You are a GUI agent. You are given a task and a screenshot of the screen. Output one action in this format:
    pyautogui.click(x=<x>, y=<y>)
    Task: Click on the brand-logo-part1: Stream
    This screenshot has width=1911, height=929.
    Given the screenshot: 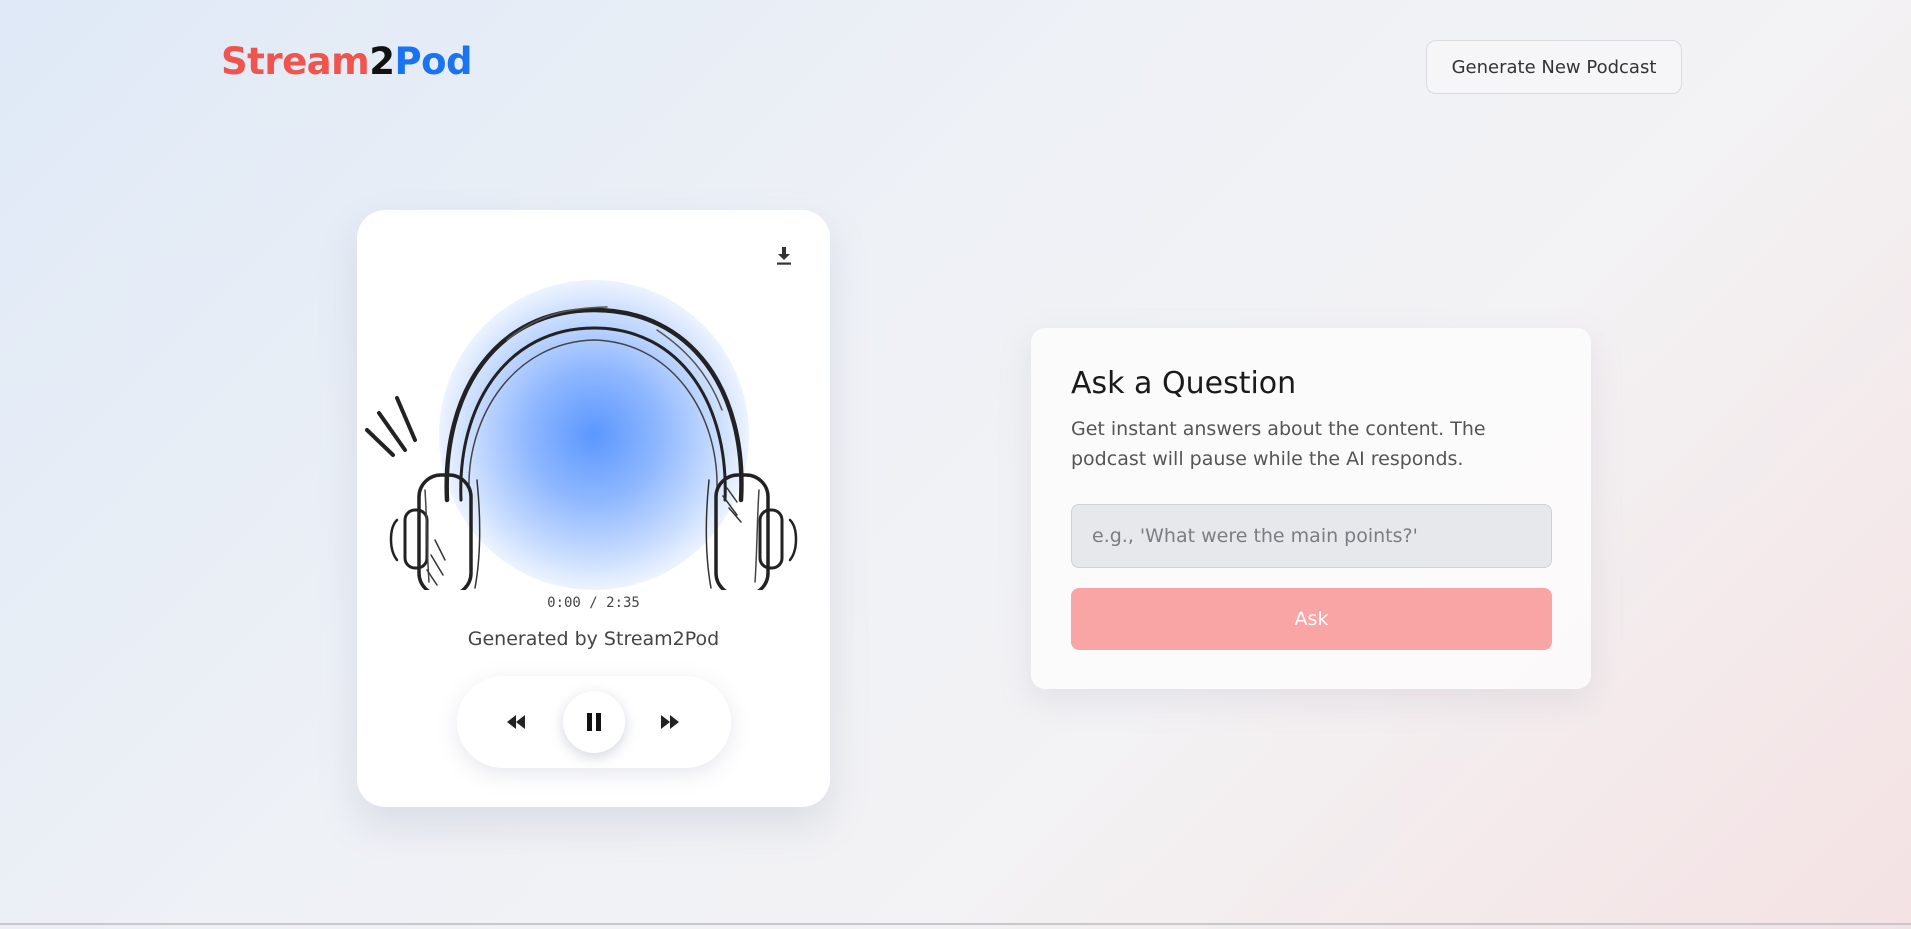 What is the action you would take?
    pyautogui.click(x=295, y=61)
    